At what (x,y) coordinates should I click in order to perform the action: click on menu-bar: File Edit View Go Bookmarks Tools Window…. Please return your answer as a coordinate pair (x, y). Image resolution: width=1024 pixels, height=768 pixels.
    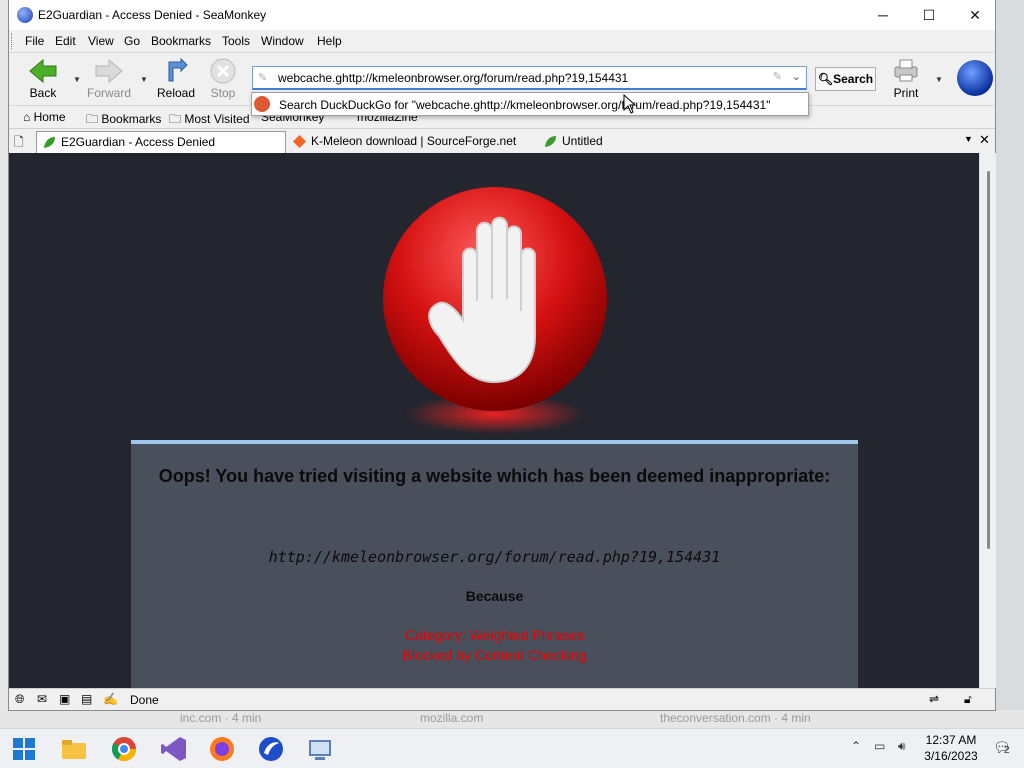
    Looking at the image, I should click on (502, 41).